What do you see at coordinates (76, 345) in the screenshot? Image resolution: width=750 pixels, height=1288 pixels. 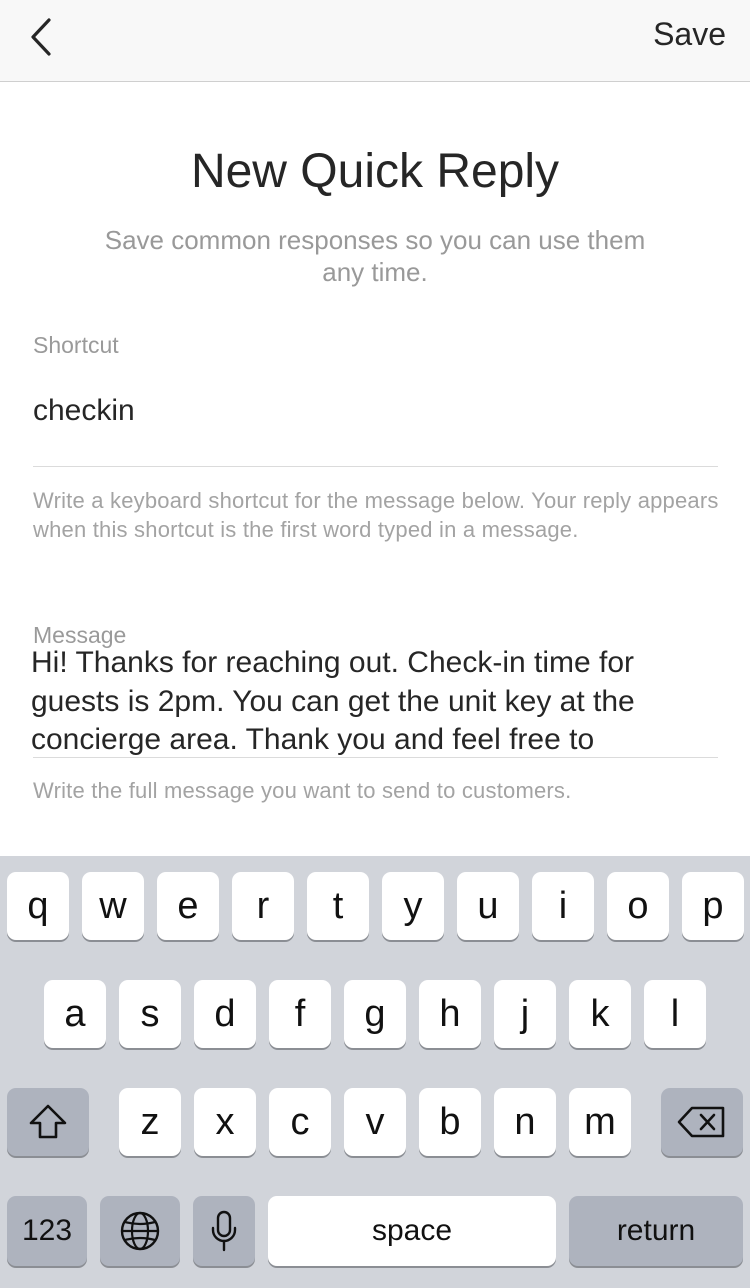 I see `shortcut-label: Shortcut` at bounding box center [76, 345].